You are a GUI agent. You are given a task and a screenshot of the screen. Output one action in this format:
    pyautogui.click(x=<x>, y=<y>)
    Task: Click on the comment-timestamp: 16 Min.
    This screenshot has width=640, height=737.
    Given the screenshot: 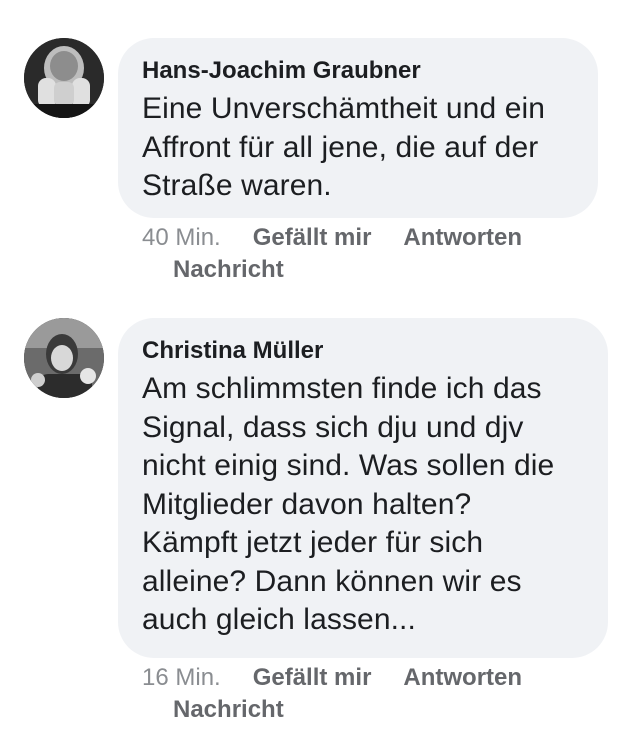 What is the action you would take?
    pyautogui.click(x=181, y=677)
    